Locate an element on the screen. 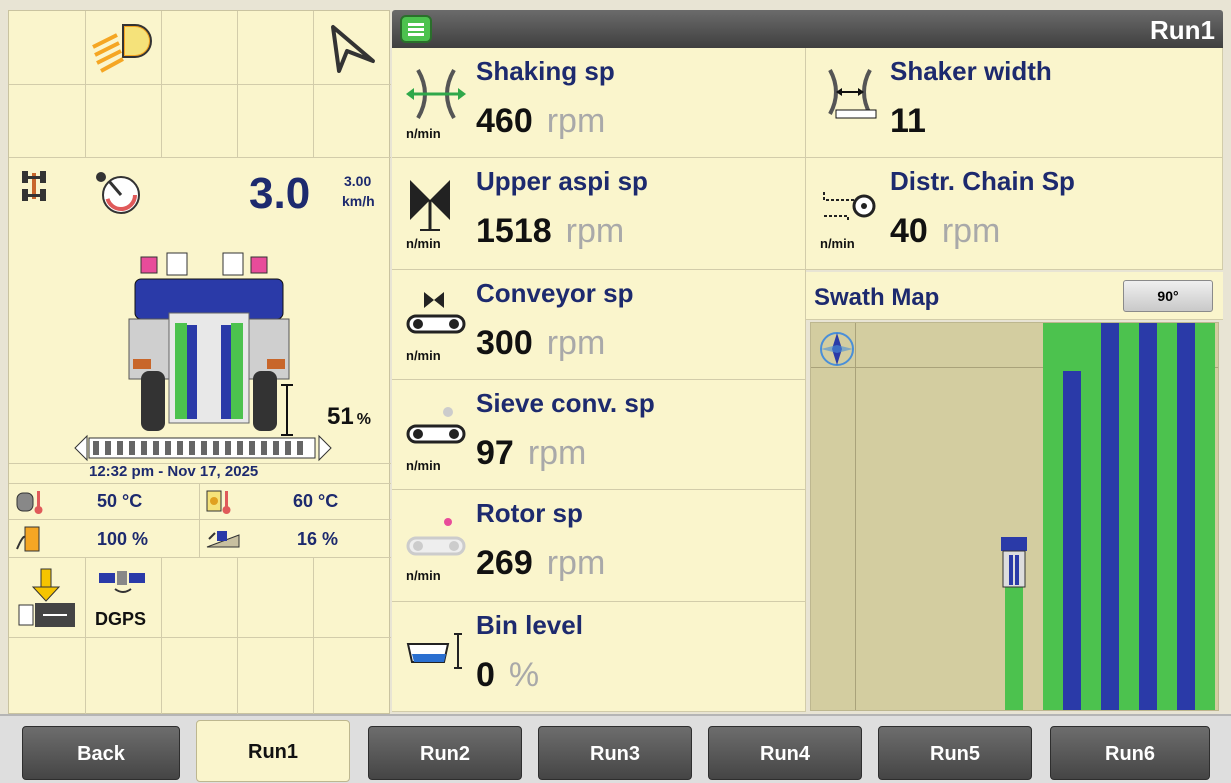 The image size is (1231, 783). header-bar: Run1 is located at coordinates (807, 29).